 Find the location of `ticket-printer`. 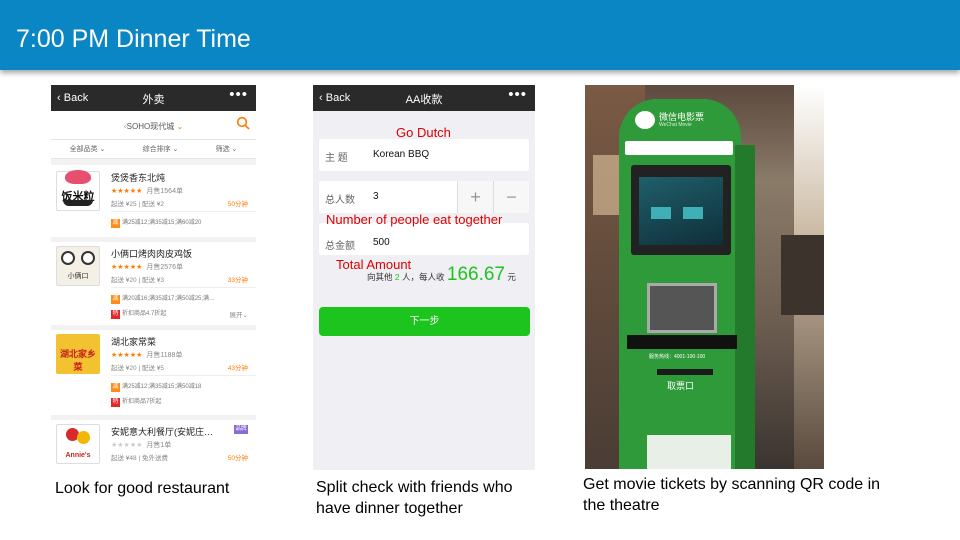

ticket-printer is located at coordinates (682, 308).